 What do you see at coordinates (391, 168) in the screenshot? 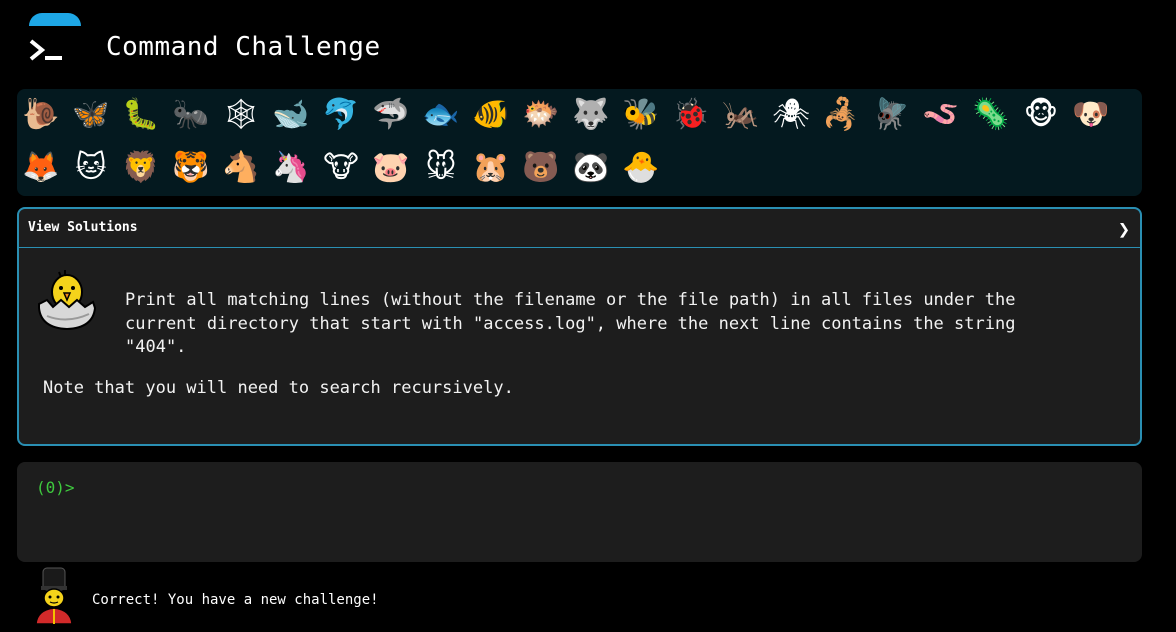
I see `level-pig-icon: 🐷` at bounding box center [391, 168].